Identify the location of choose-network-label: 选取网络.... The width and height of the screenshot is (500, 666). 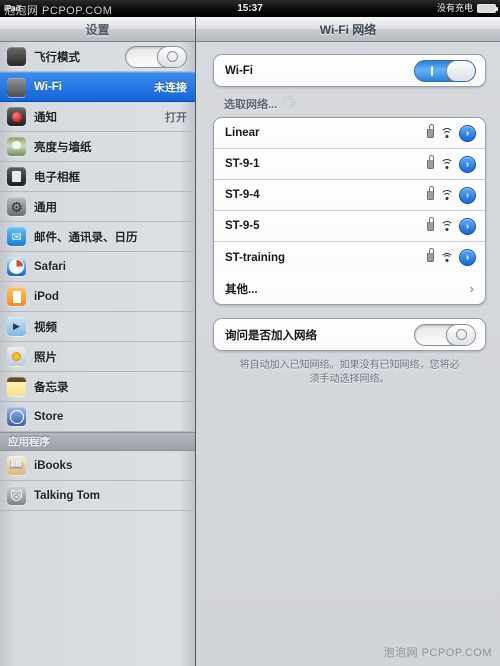
(251, 105).